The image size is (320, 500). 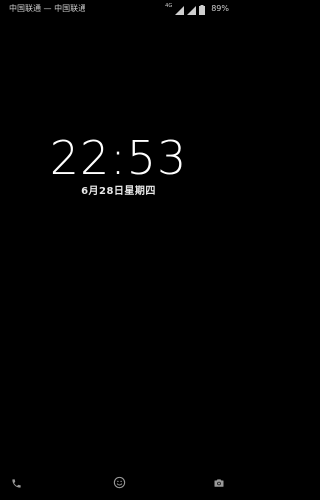 What do you see at coordinates (169, 6) in the screenshot?
I see `network-type-label: 4G` at bounding box center [169, 6].